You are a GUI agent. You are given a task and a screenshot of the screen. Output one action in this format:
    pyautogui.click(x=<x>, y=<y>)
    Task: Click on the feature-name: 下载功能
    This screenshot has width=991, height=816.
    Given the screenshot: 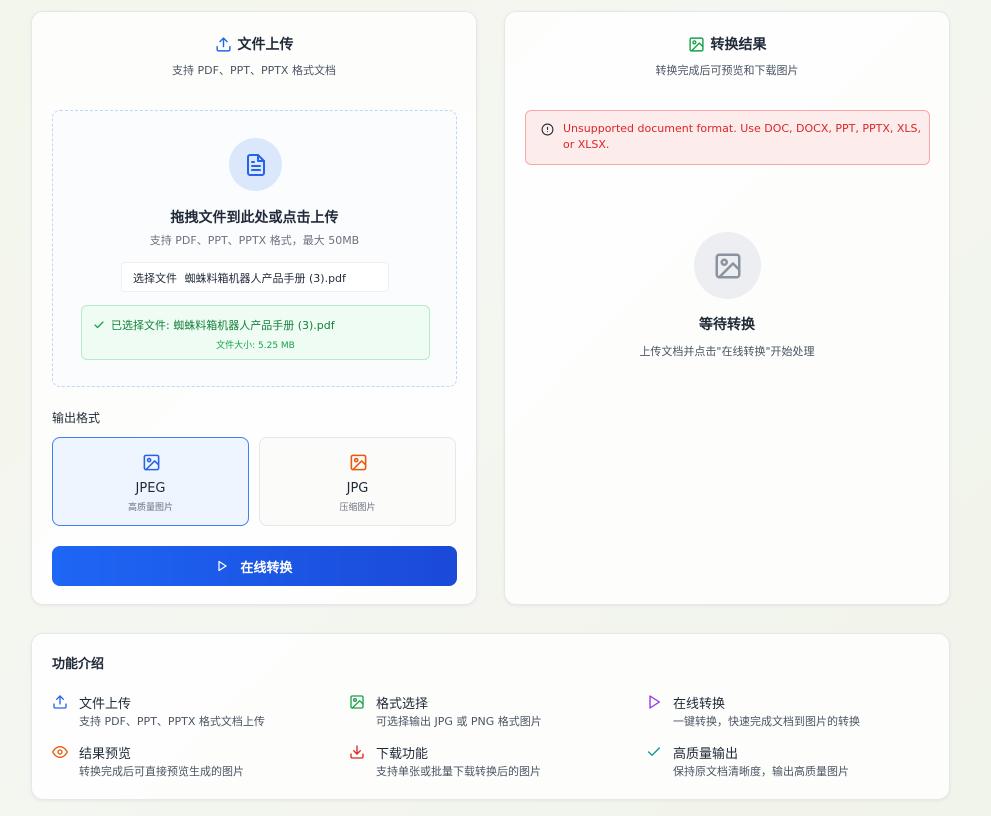 What is the action you would take?
    pyautogui.click(x=402, y=754)
    